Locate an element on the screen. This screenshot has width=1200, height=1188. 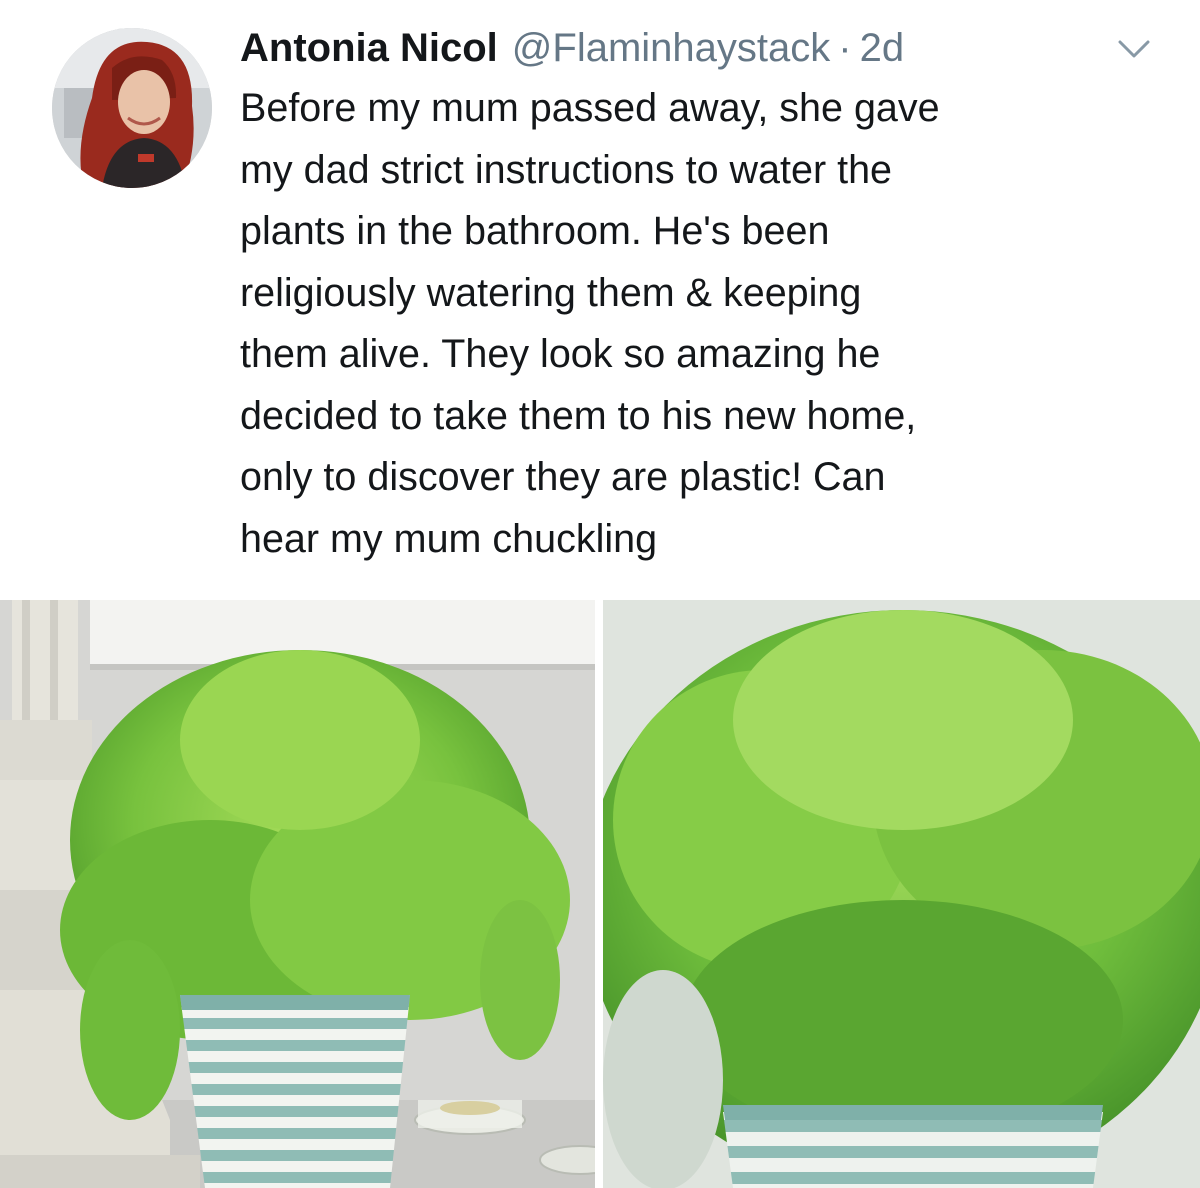
timestamp: 2d is located at coordinates (882, 48).